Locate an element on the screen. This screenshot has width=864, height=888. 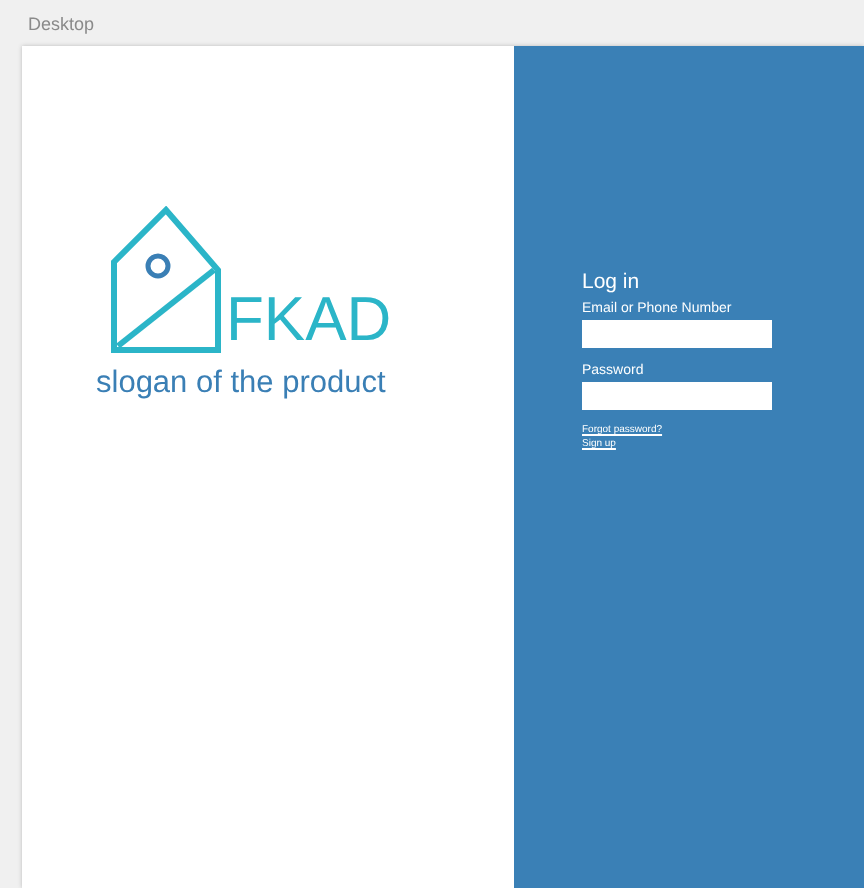
brand-name: FKAD is located at coordinates (309, 319).